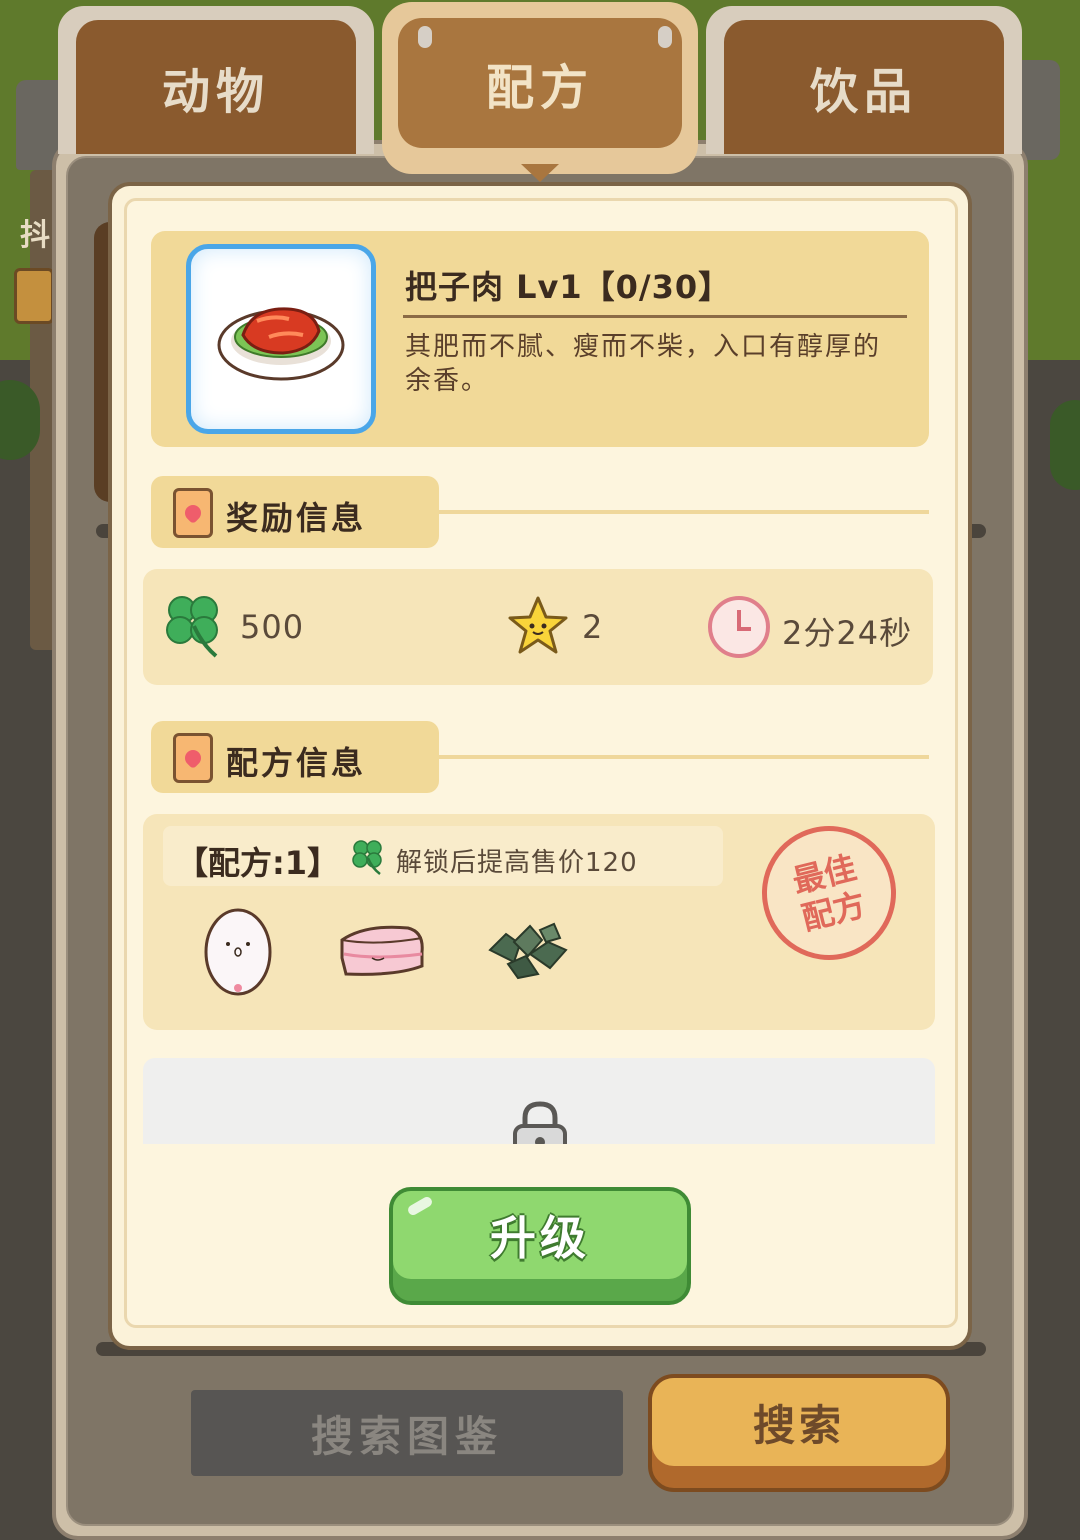 The image size is (1080, 1540). Describe the element at coordinates (407, 1433) in the screenshot. I see `search-catalog-button: 搜索图鉴` at that location.